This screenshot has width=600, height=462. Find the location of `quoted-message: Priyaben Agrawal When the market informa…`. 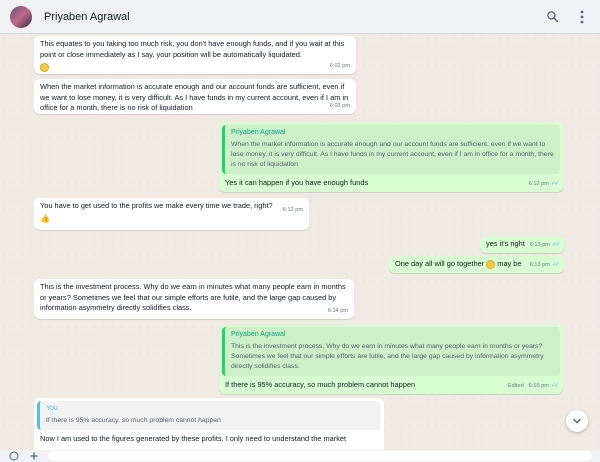

quoted-message: Priyaben Agrawal When the market informa… is located at coordinates (391, 149).